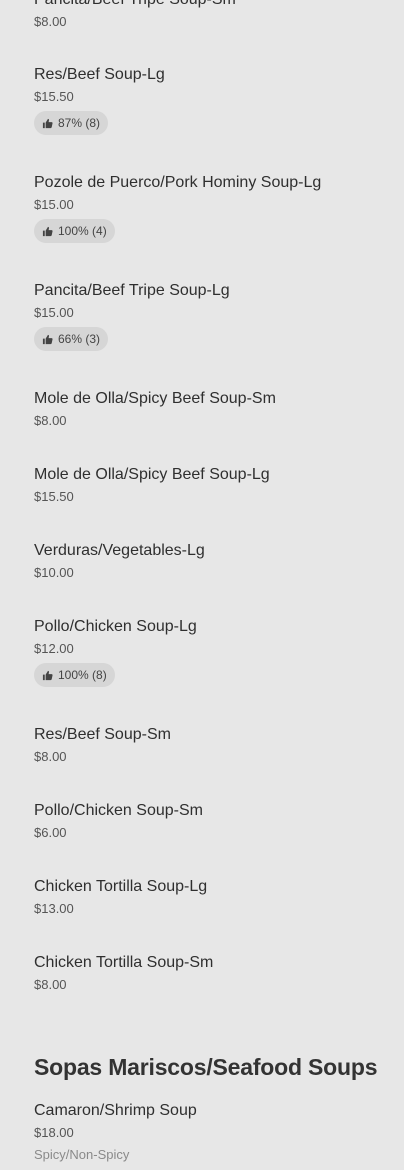 Image resolution: width=404 pixels, height=1170 pixels. What do you see at coordinates (155, 398) in the screenshot?
I see `menu-item-name: Mole de Olla/Spicy Beef Soup-Sm` at bounding box center [155, 398].